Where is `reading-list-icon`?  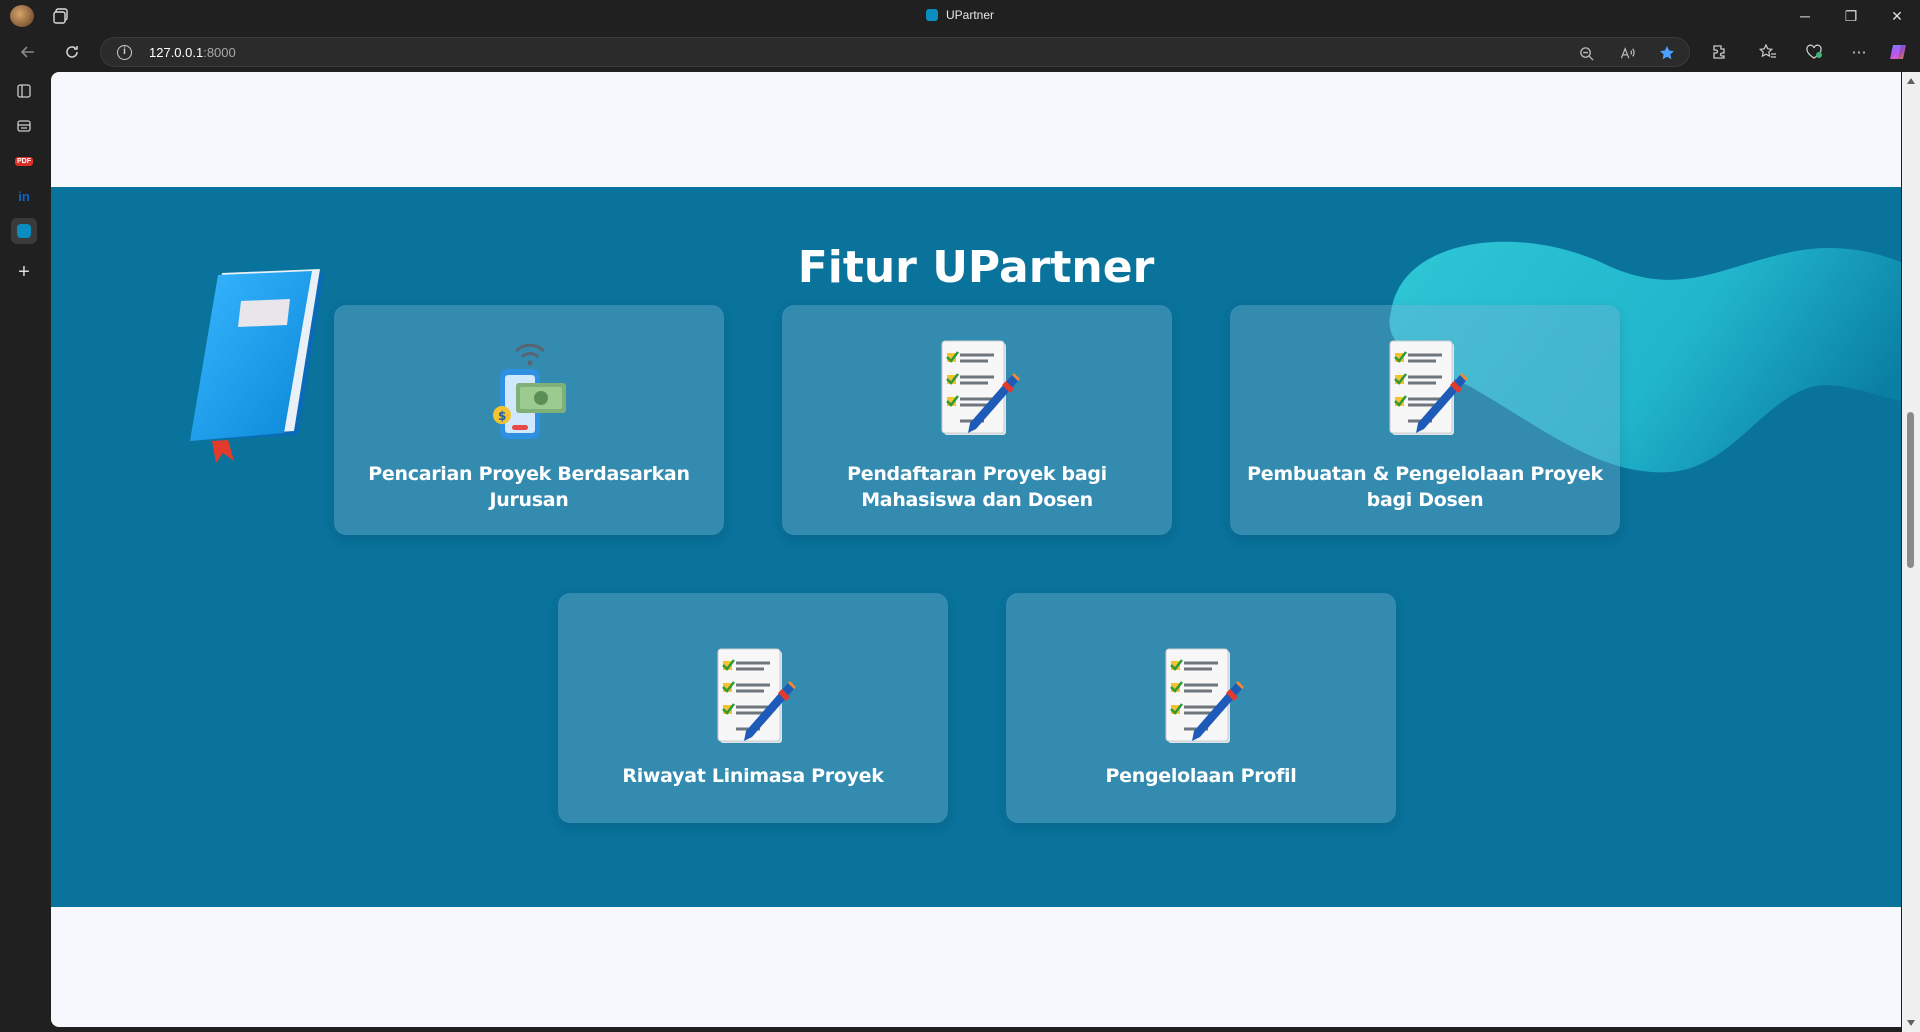
reading-list-icon is located at coordinates (24, 126).